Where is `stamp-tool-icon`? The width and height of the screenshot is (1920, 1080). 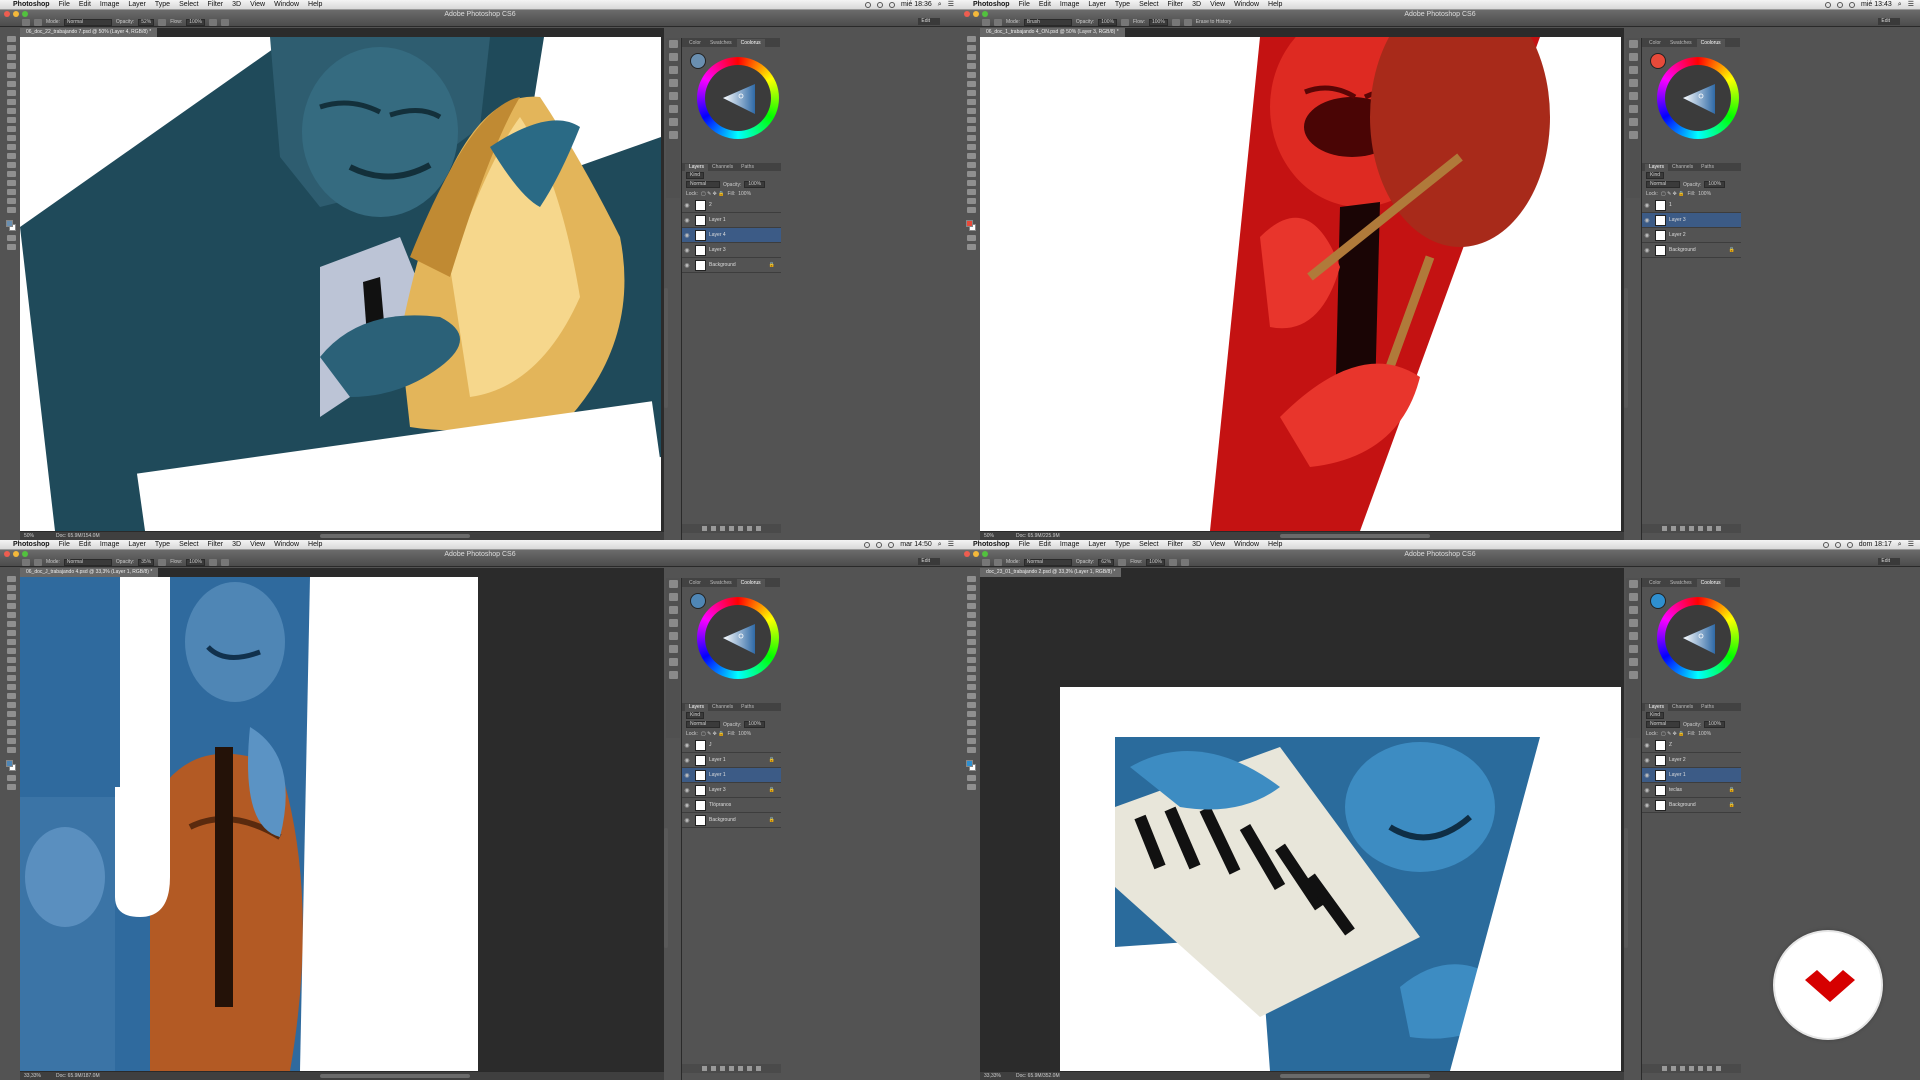
stamp-tool-icon is located at coordinates (971, 651).